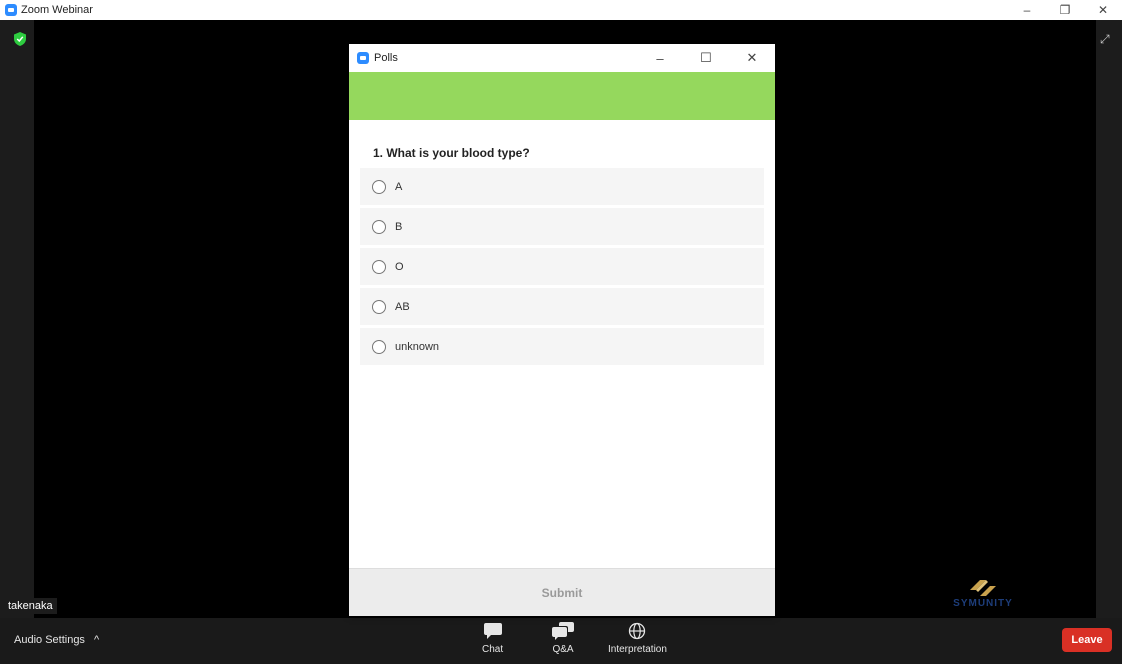 This screenshot has width=1122, height=664. What do you see at coordinates (30, 606) in the screenshot?
I see `participant-name-tag: takenaka` at bounding box center [30, 606].